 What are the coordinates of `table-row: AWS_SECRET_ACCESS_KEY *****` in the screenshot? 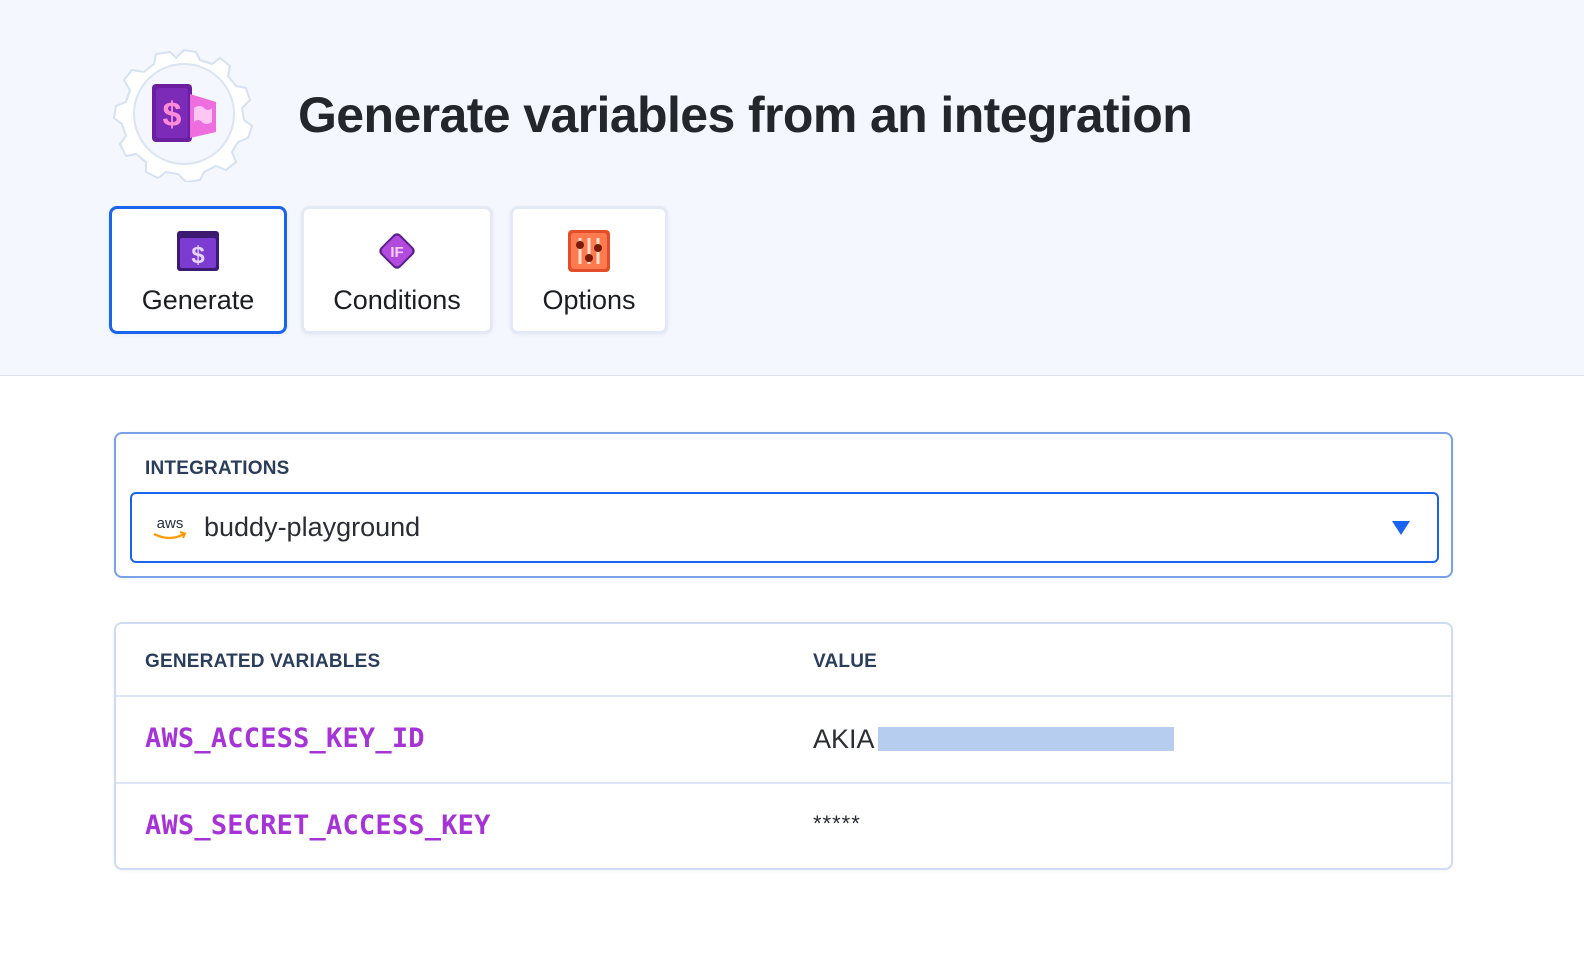 It's located at (783, 827).